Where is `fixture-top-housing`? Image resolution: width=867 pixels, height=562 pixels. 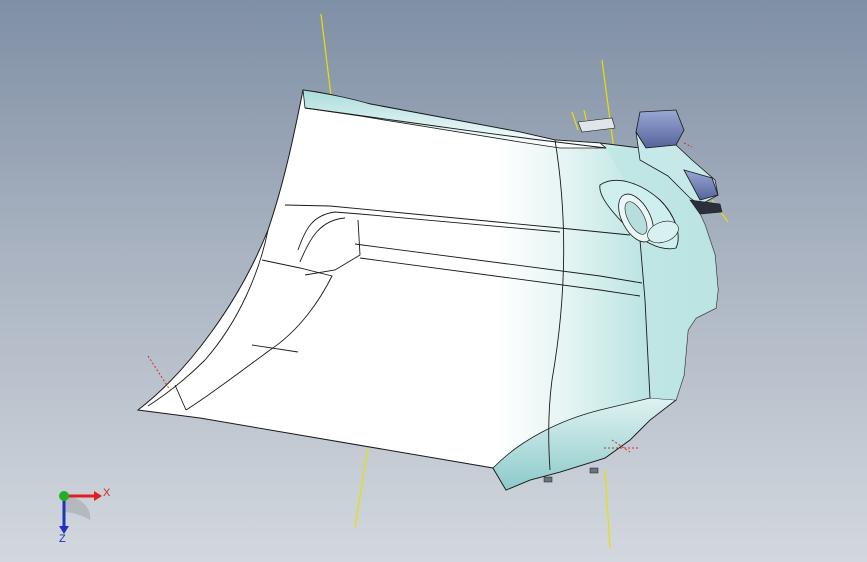 fixture-top-housing is located at coordinates (660, 129).